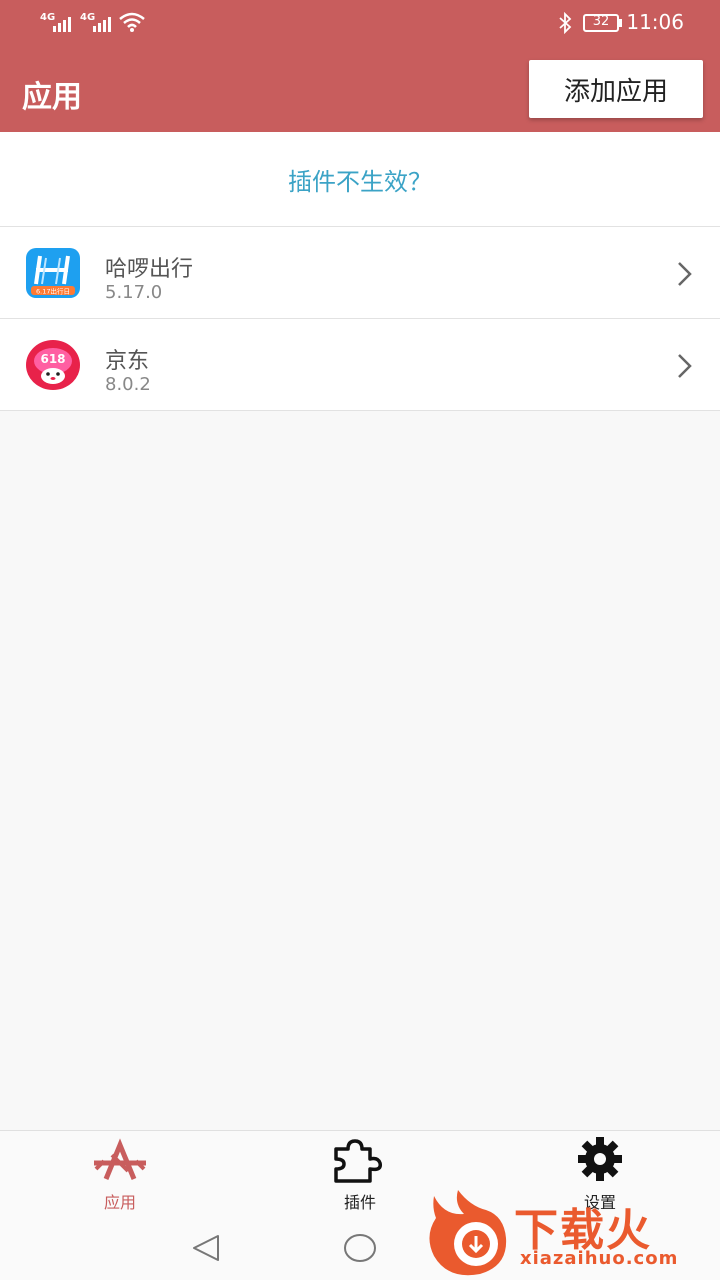 Image resolution: width=720 pixels, height=1280 pixels. I want to click on home-icon, so click(360, 1248).